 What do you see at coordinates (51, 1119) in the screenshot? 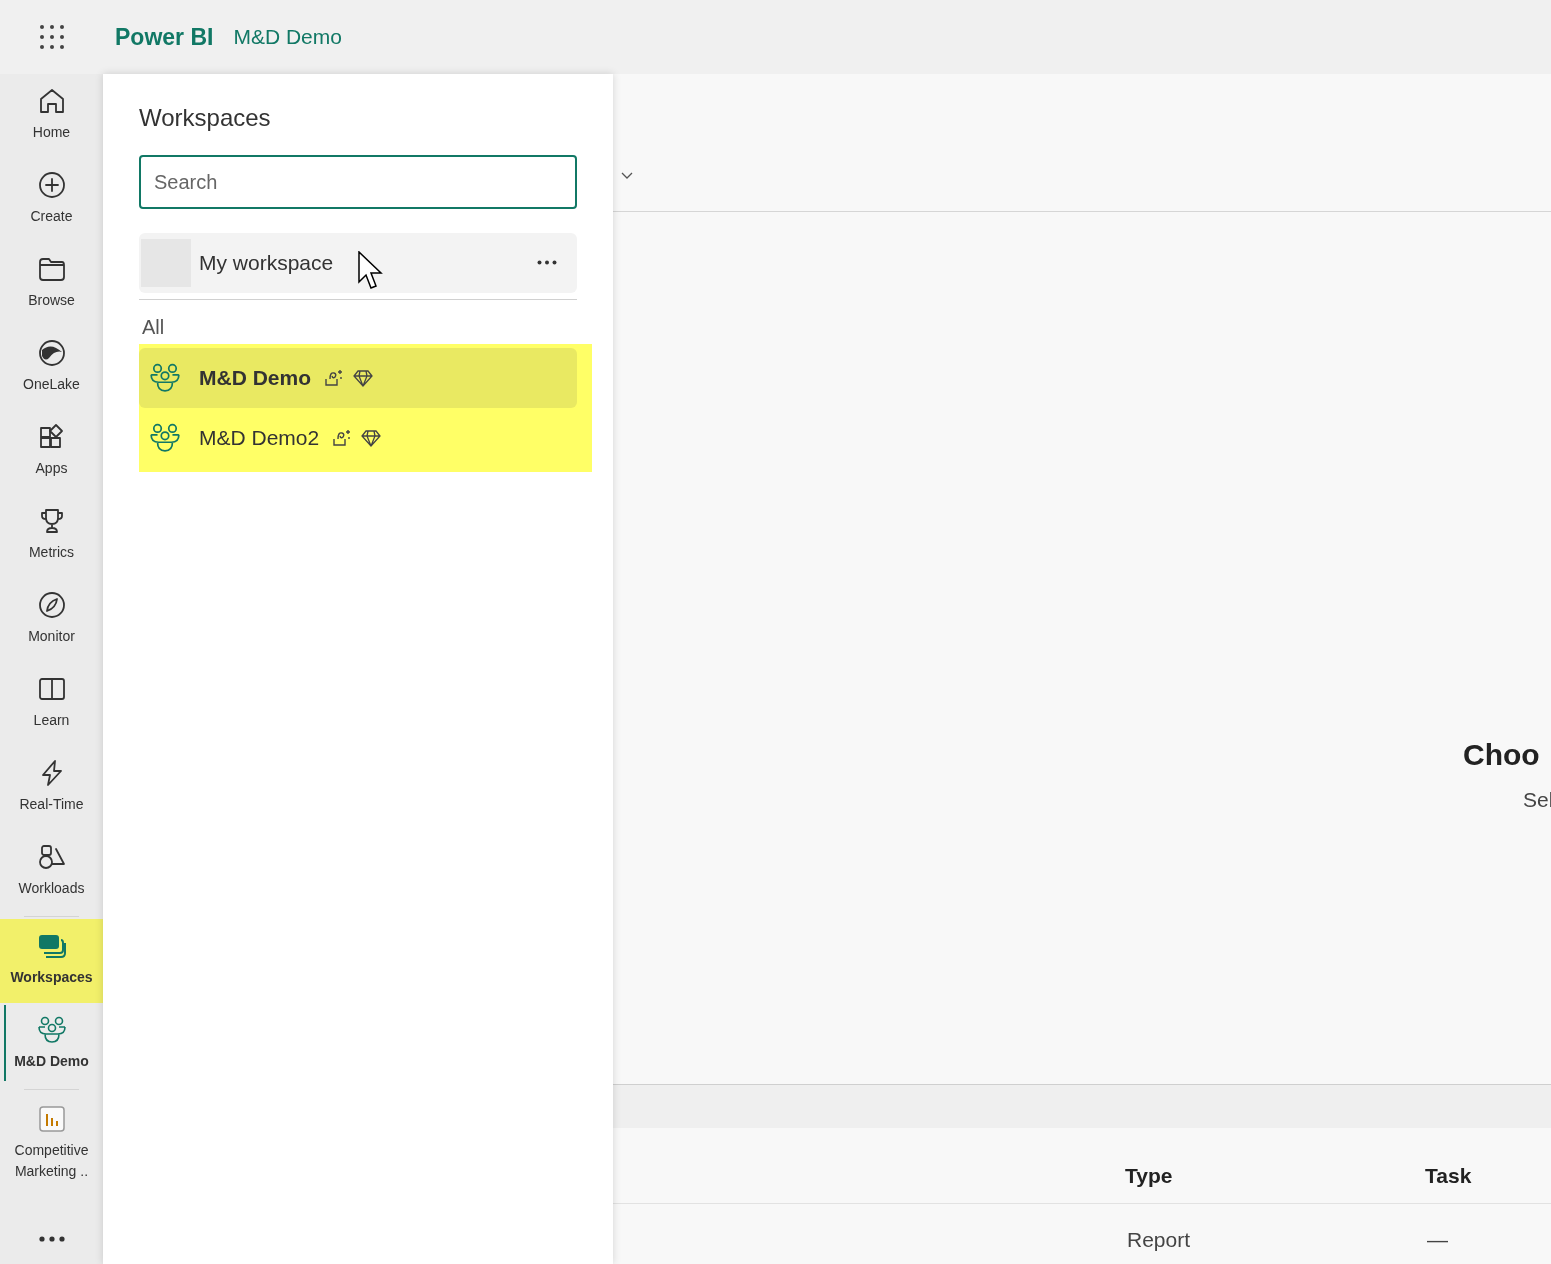
I see `report-icon` at bounding box center [51, 1119].